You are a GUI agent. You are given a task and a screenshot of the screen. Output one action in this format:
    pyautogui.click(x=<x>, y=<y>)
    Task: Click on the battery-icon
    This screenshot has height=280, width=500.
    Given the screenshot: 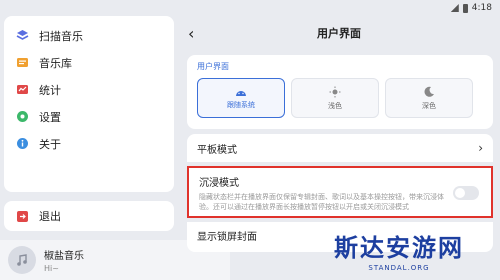 What is the action you would take?
    pyautogui.click(x=465, y=8)
    